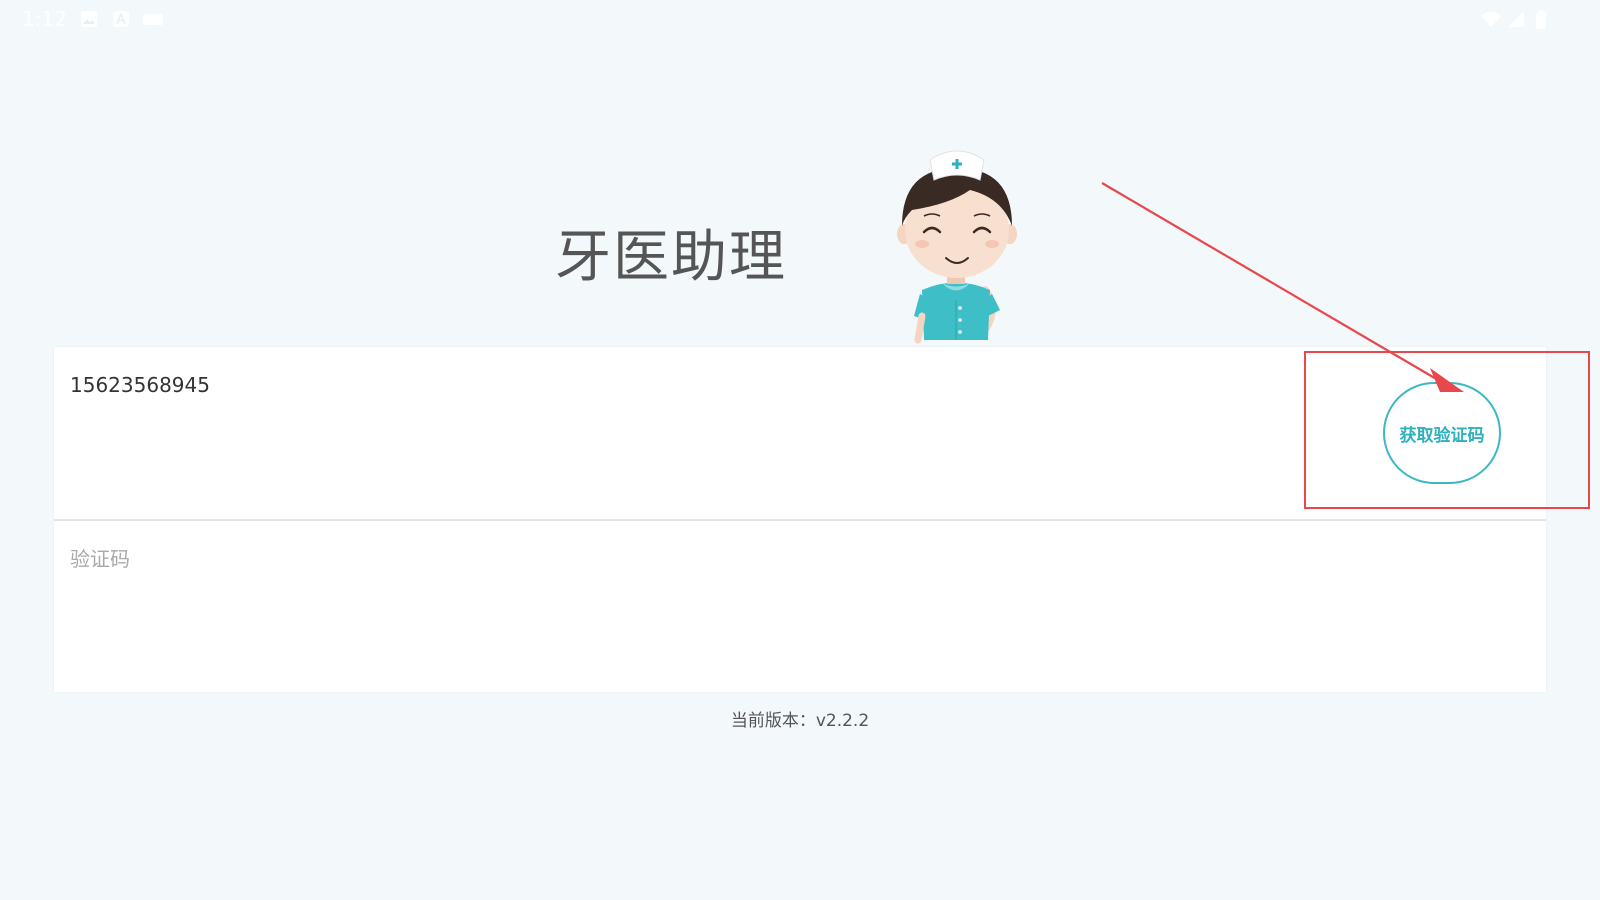 This screenshot has height=900, width=1600. What do you see at coordinates (1516, 19) in the screenshot?
I see `signal-icon` at bounding box center [1516, 19].